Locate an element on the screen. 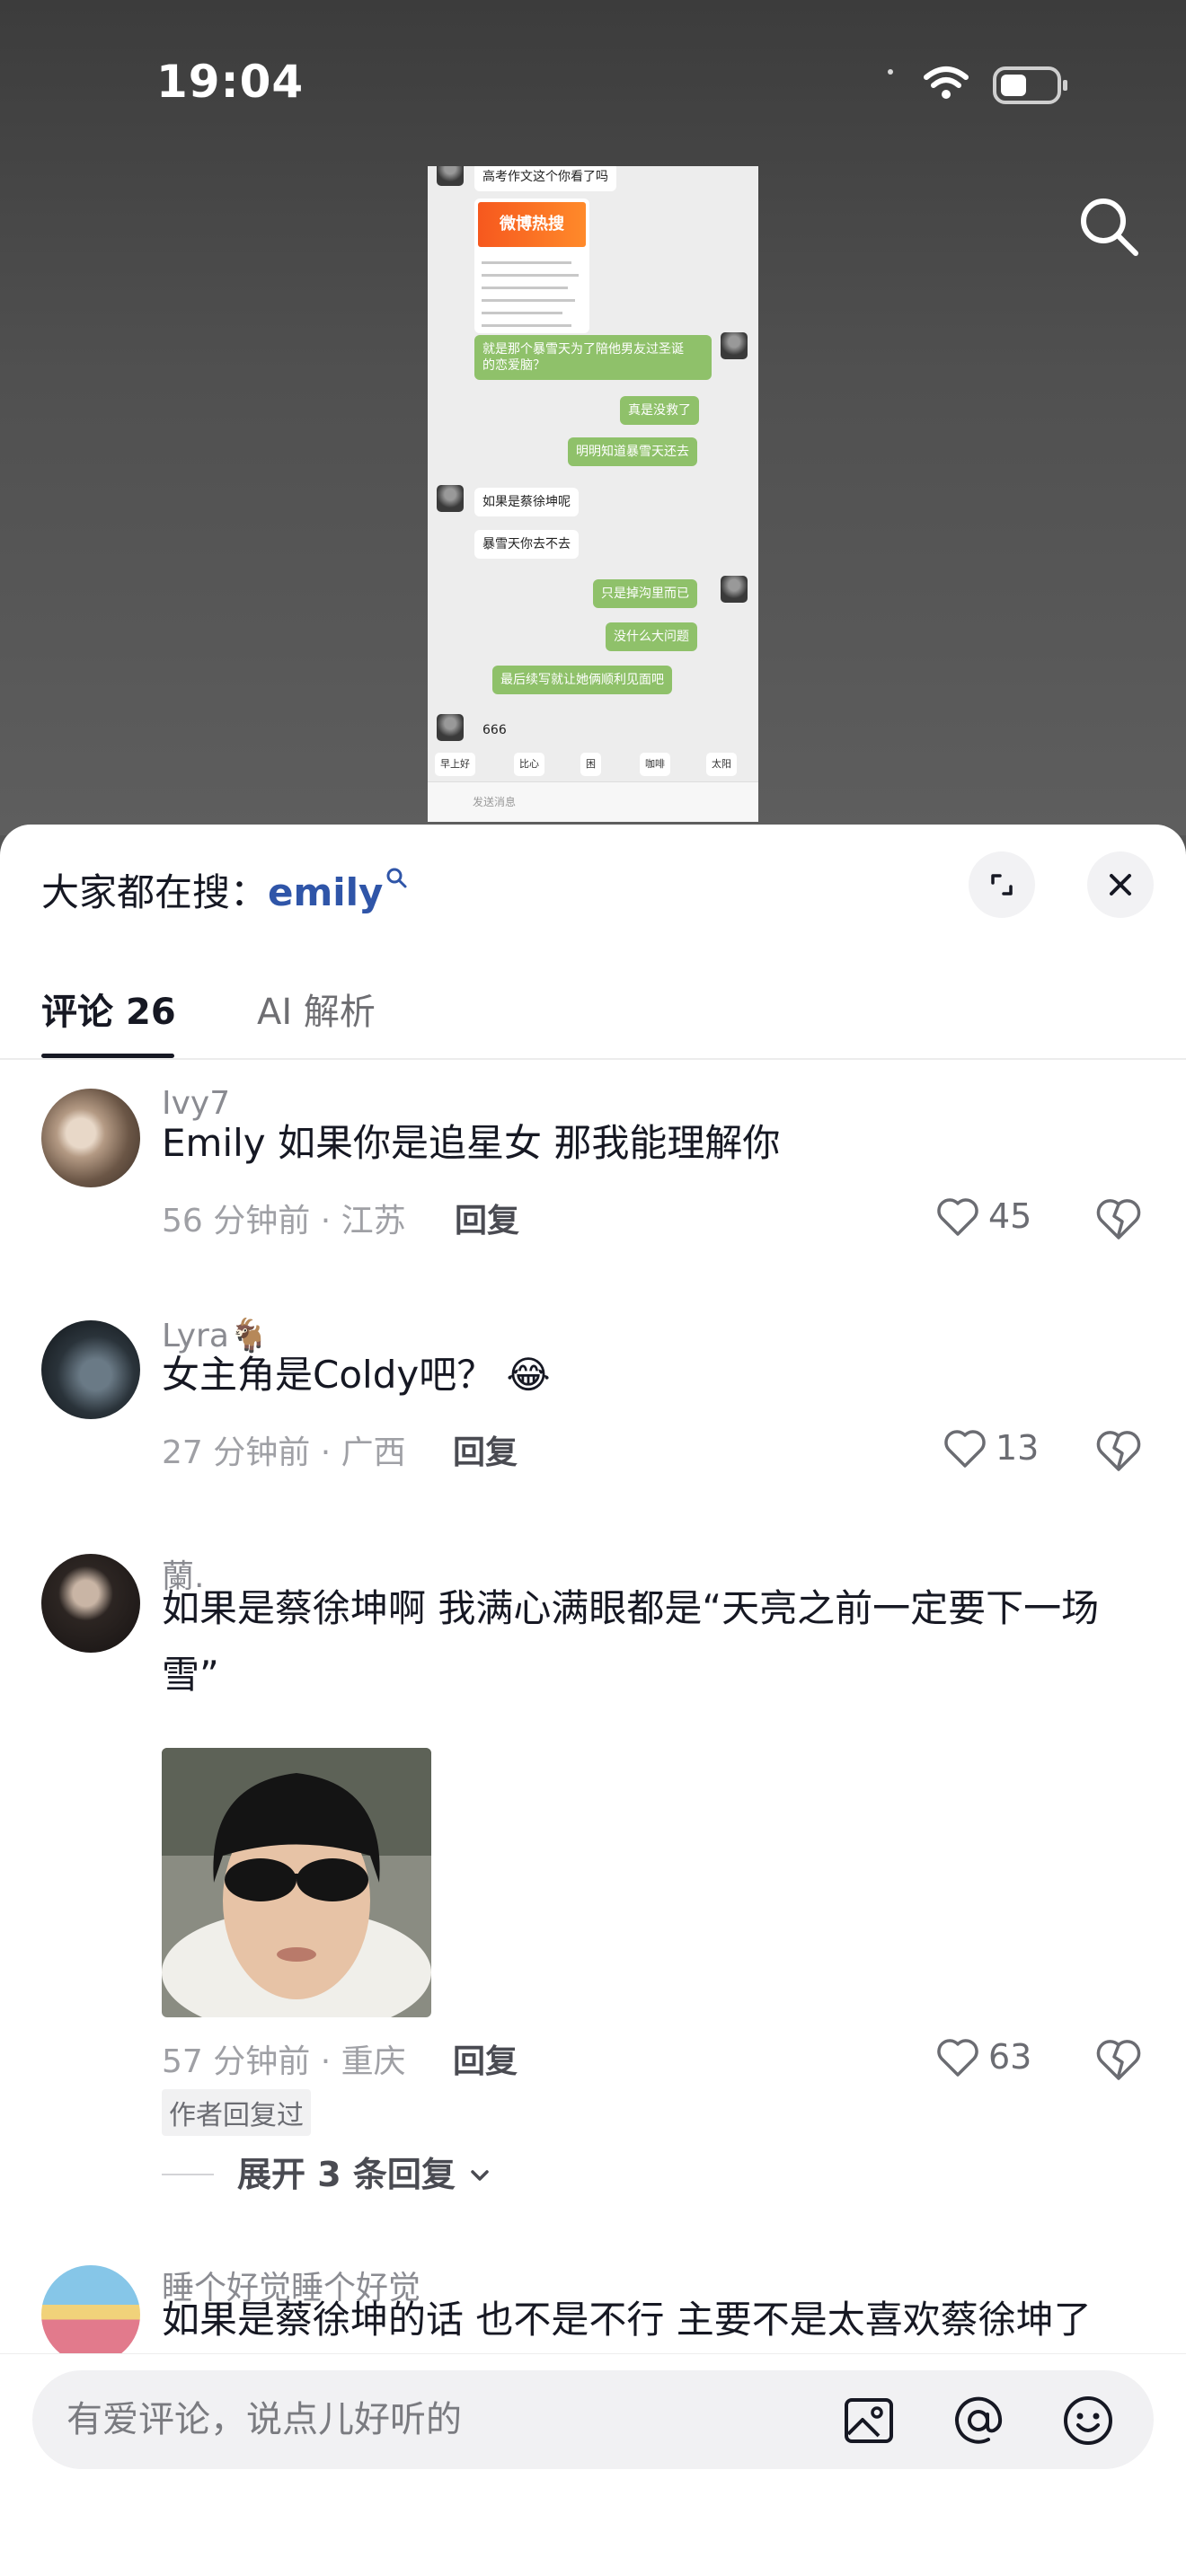  chat-message: 如果是蔡徐坤呢 is located at coordinates (526, 502).